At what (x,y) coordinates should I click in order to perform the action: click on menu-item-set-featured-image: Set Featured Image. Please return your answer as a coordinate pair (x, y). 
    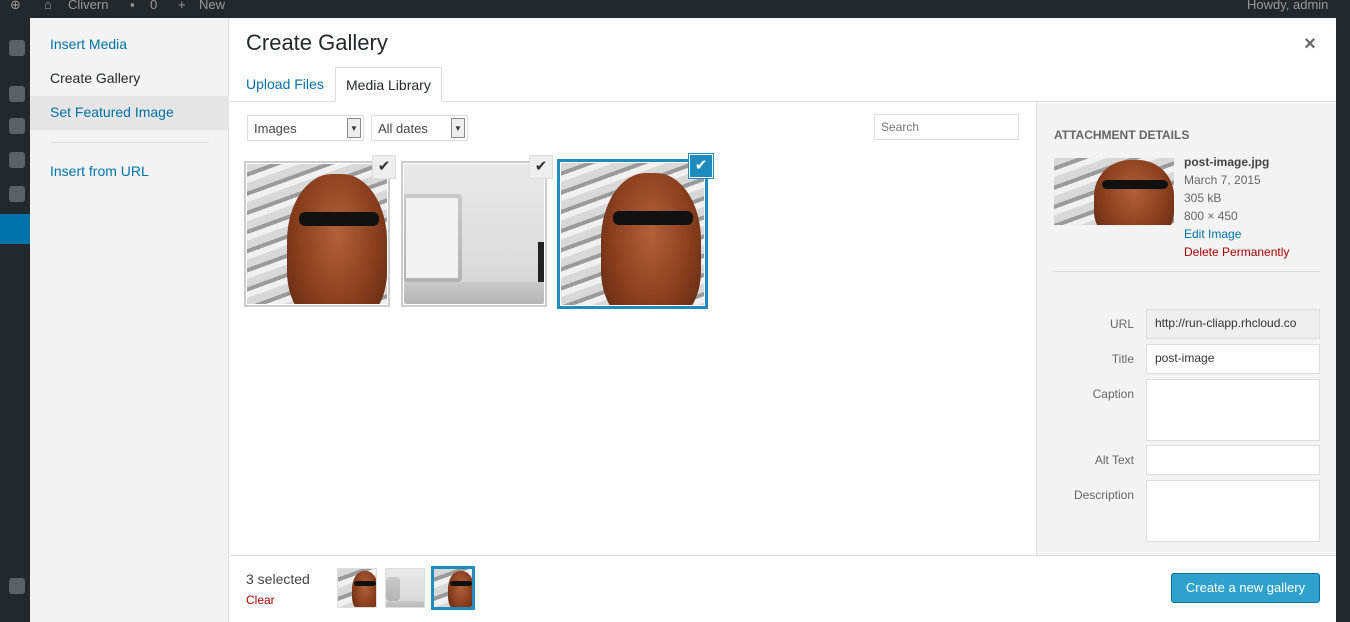
    Looking at the image, I should click on (129, 113).